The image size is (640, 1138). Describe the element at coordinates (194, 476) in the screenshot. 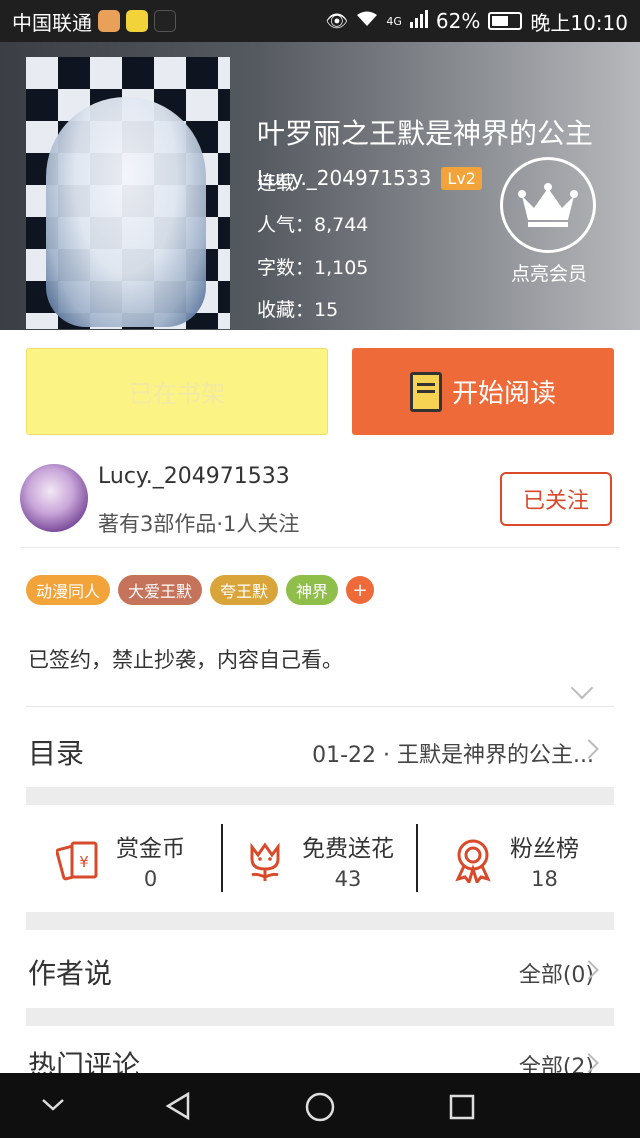

I see `author-name: Lucy._204971533` at that location.